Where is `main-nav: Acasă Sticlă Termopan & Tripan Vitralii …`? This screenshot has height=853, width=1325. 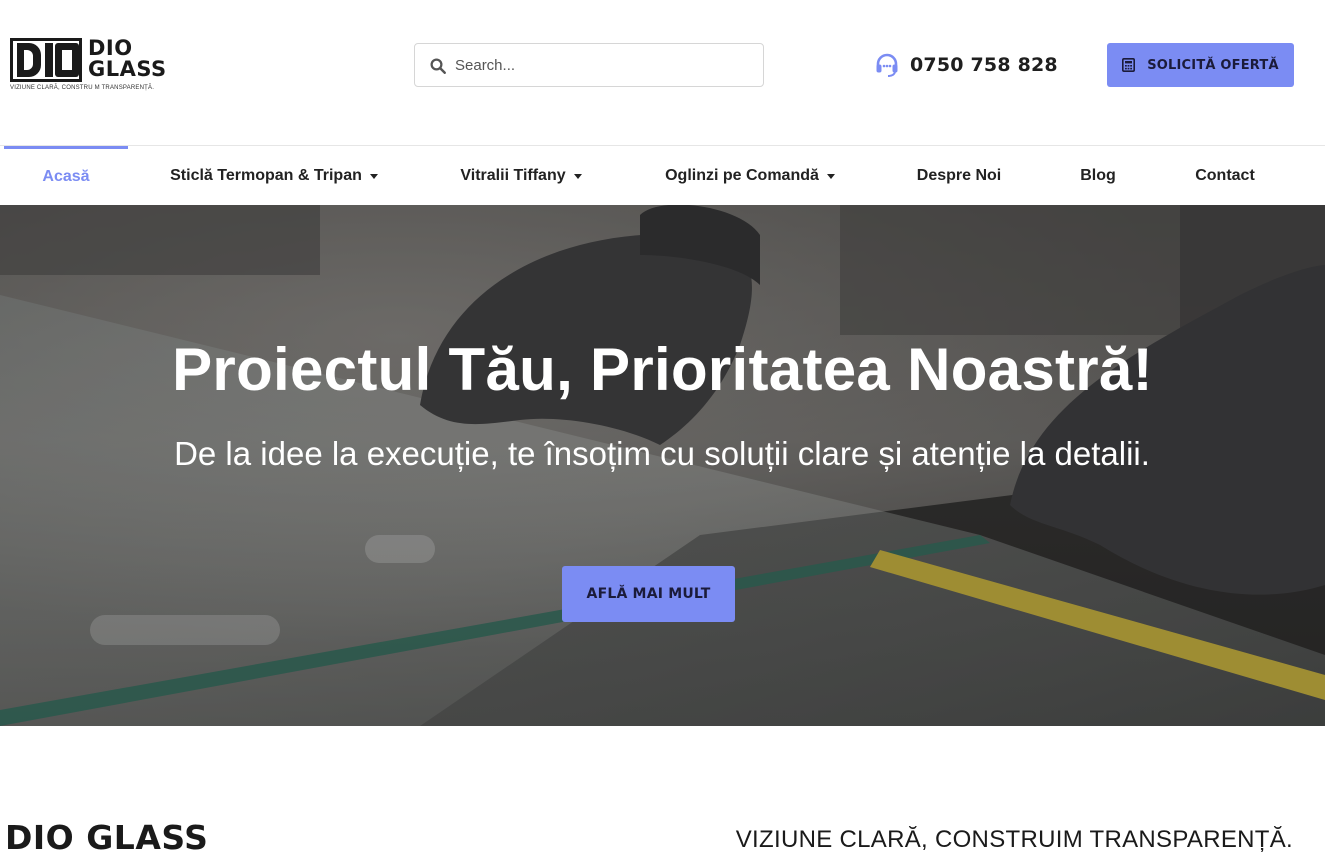 main-nav: Acasă Sticlă Termopan & Tripan Vitralii … is located at coordinates (662, 175).